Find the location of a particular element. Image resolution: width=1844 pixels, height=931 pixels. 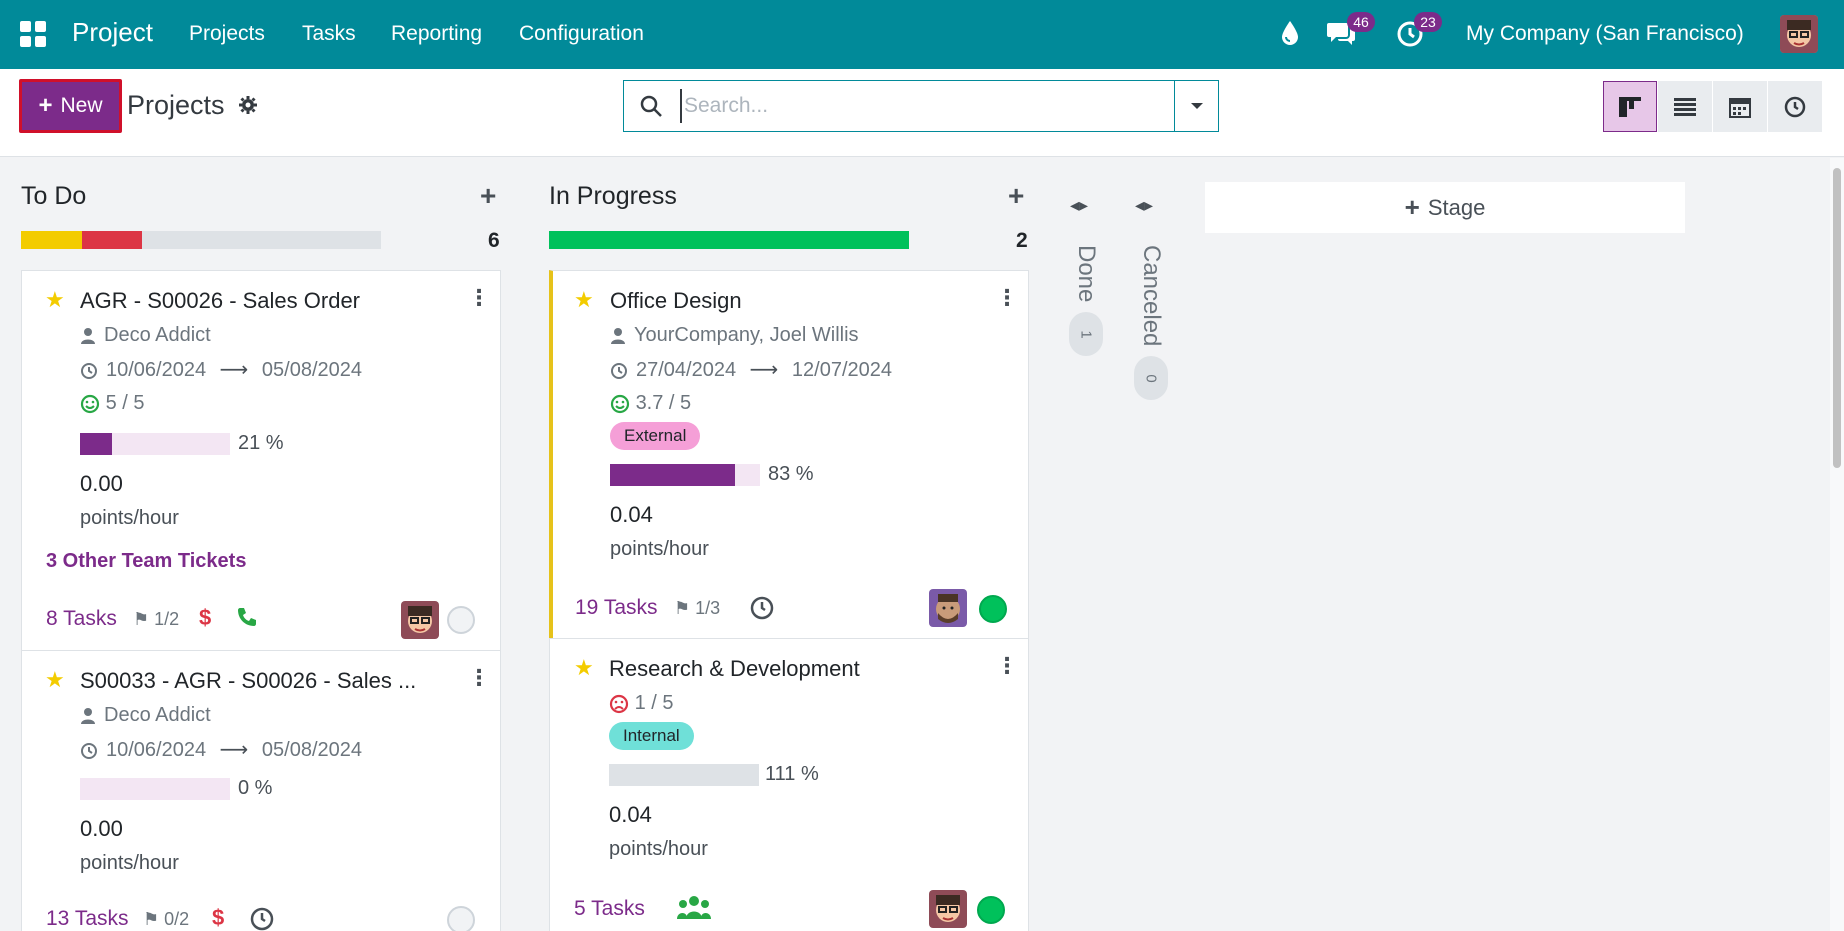

kanban-view-button is located at coordinates (1630, 106).